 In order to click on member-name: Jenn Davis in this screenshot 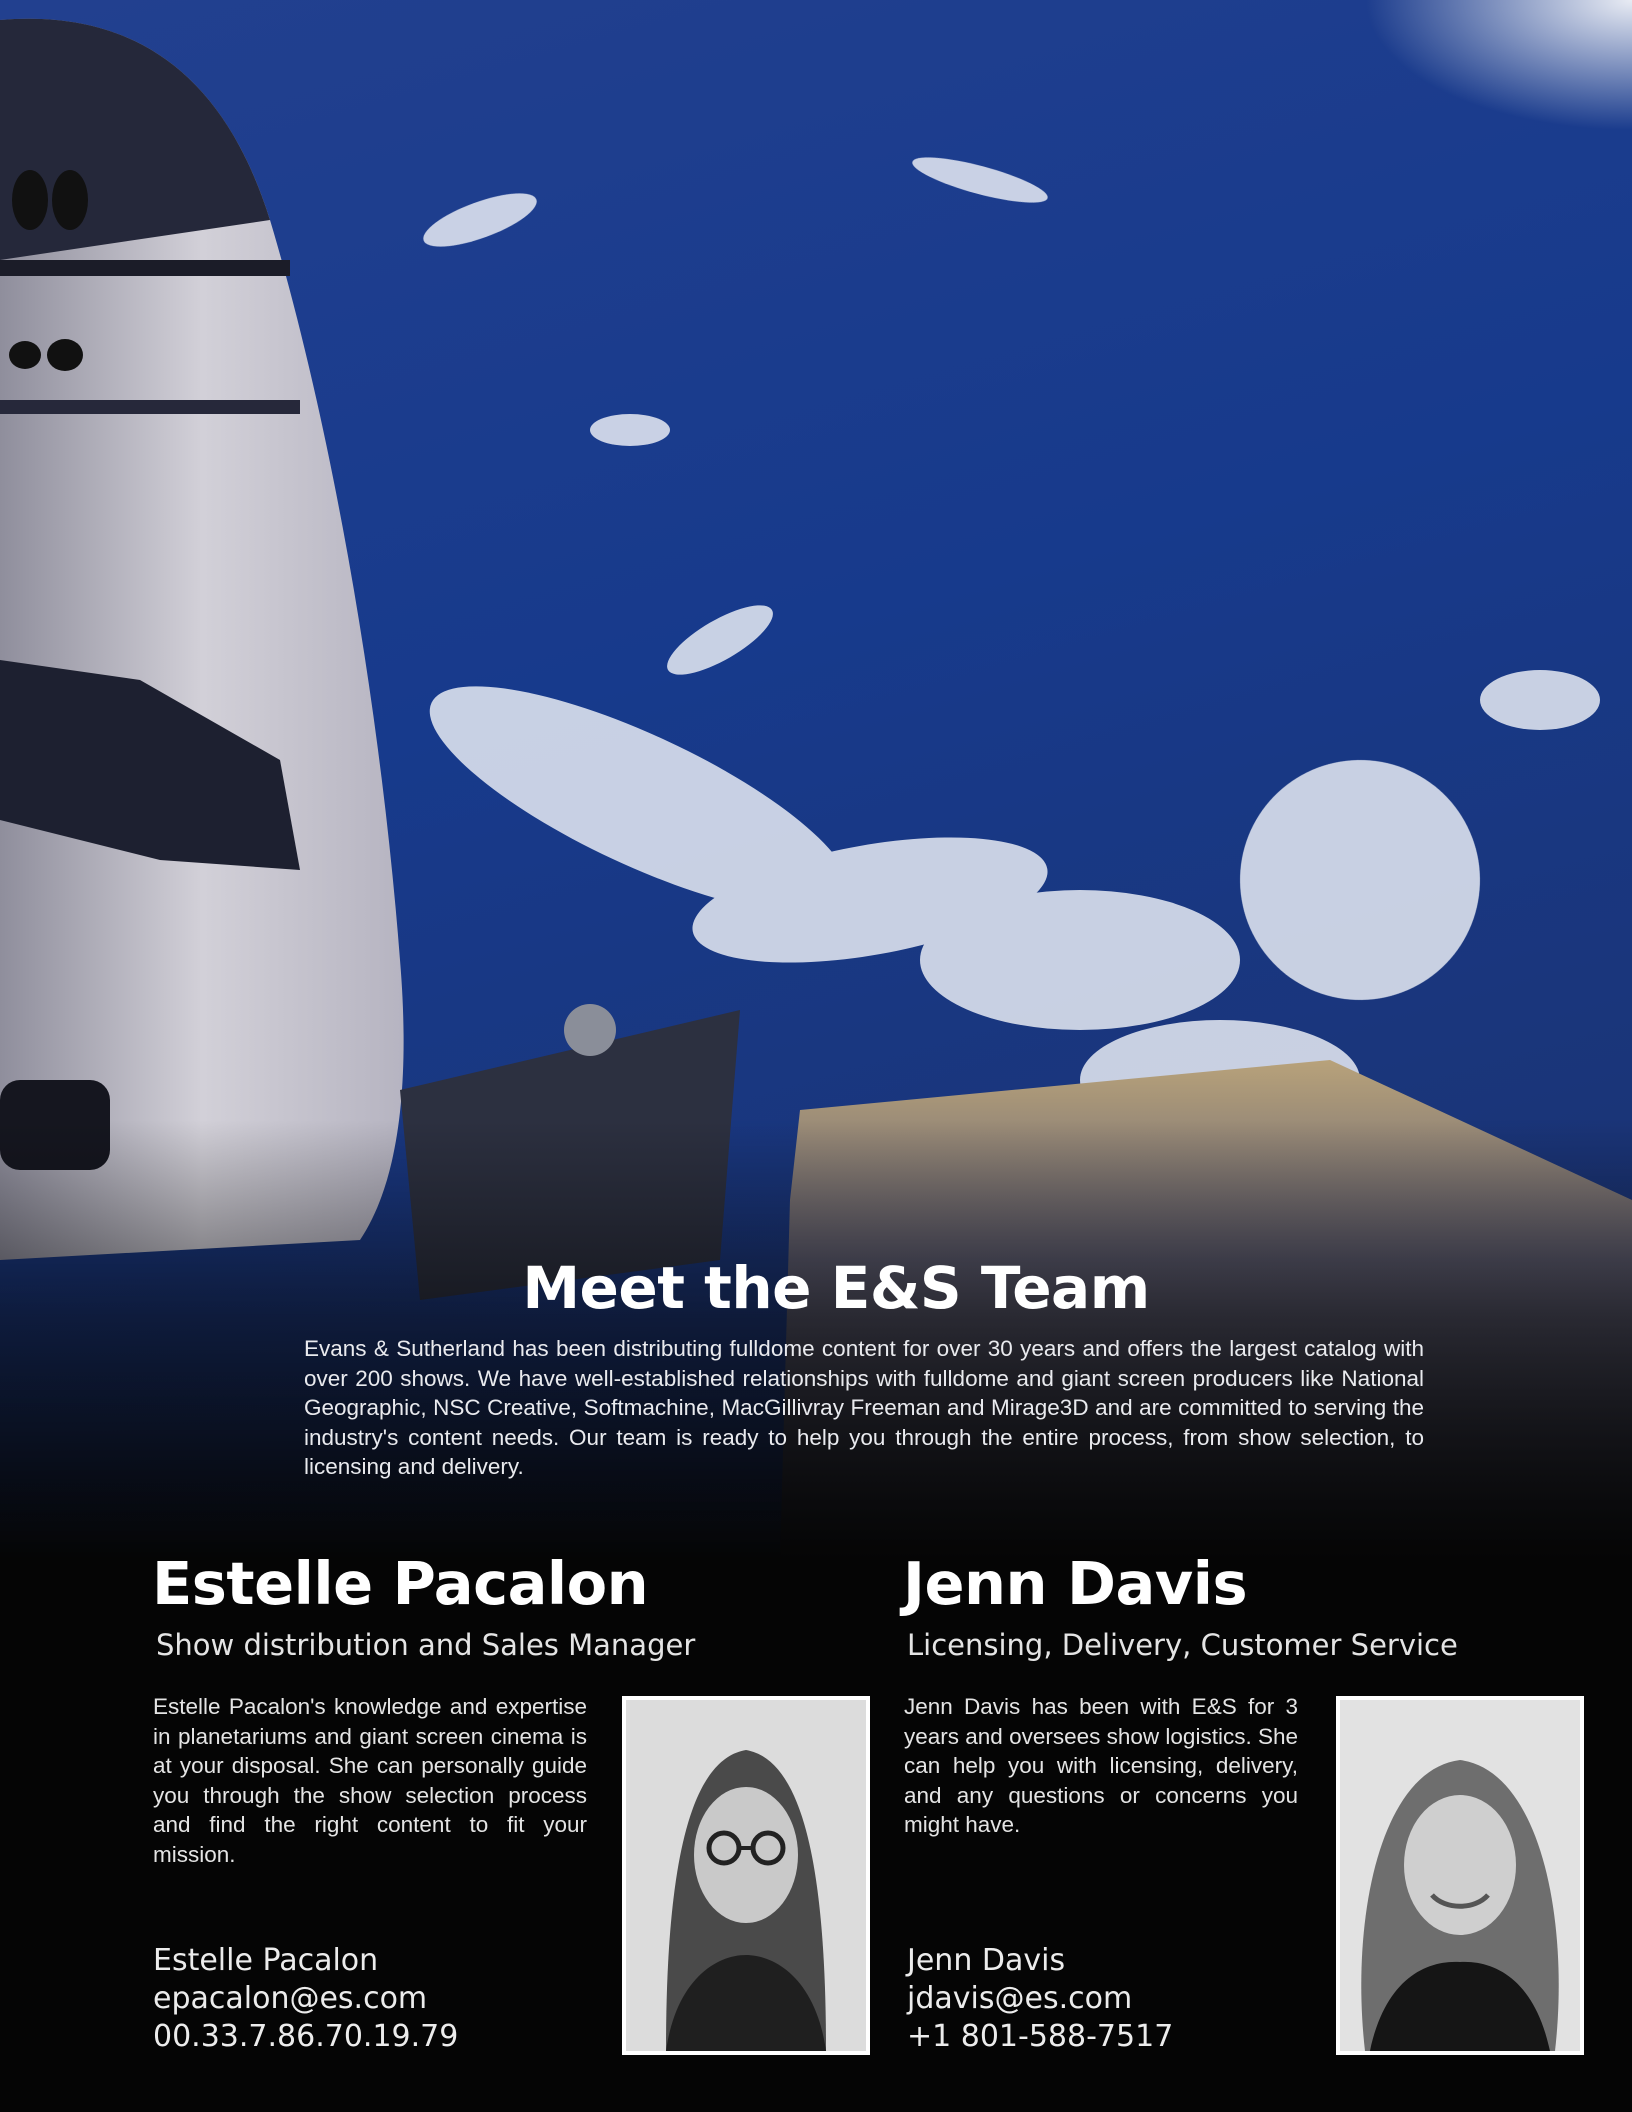, I will do `click(1075, 1583)`.